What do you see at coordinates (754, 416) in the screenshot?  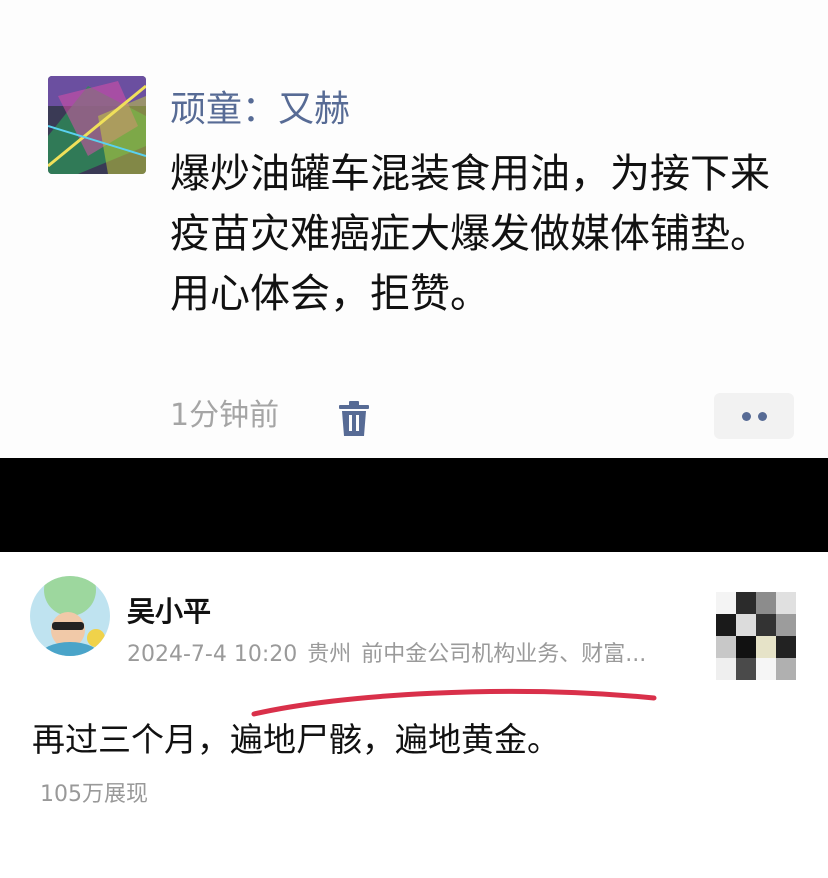 I see `more-dots-icon` at bounding box center [754, 416].